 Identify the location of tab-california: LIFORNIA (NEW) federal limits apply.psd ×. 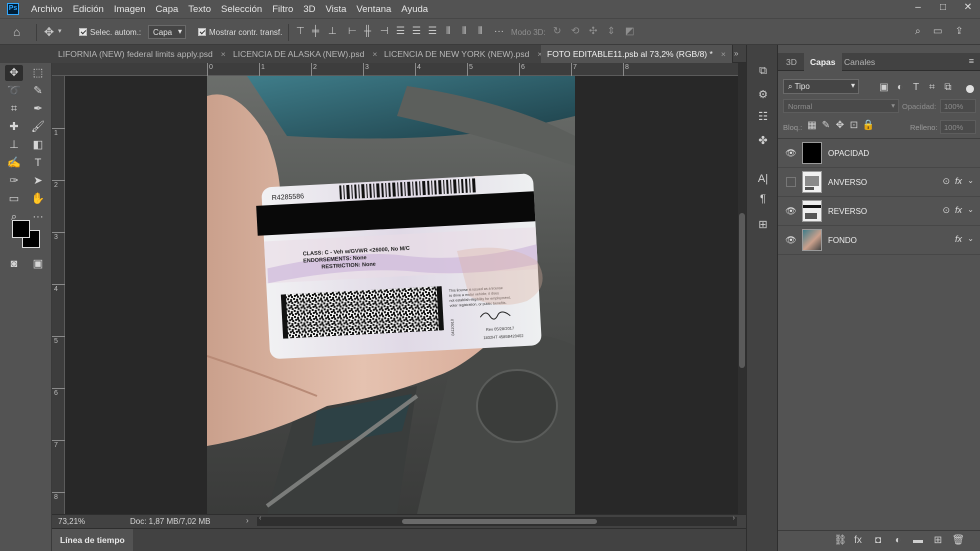
(142, 54).